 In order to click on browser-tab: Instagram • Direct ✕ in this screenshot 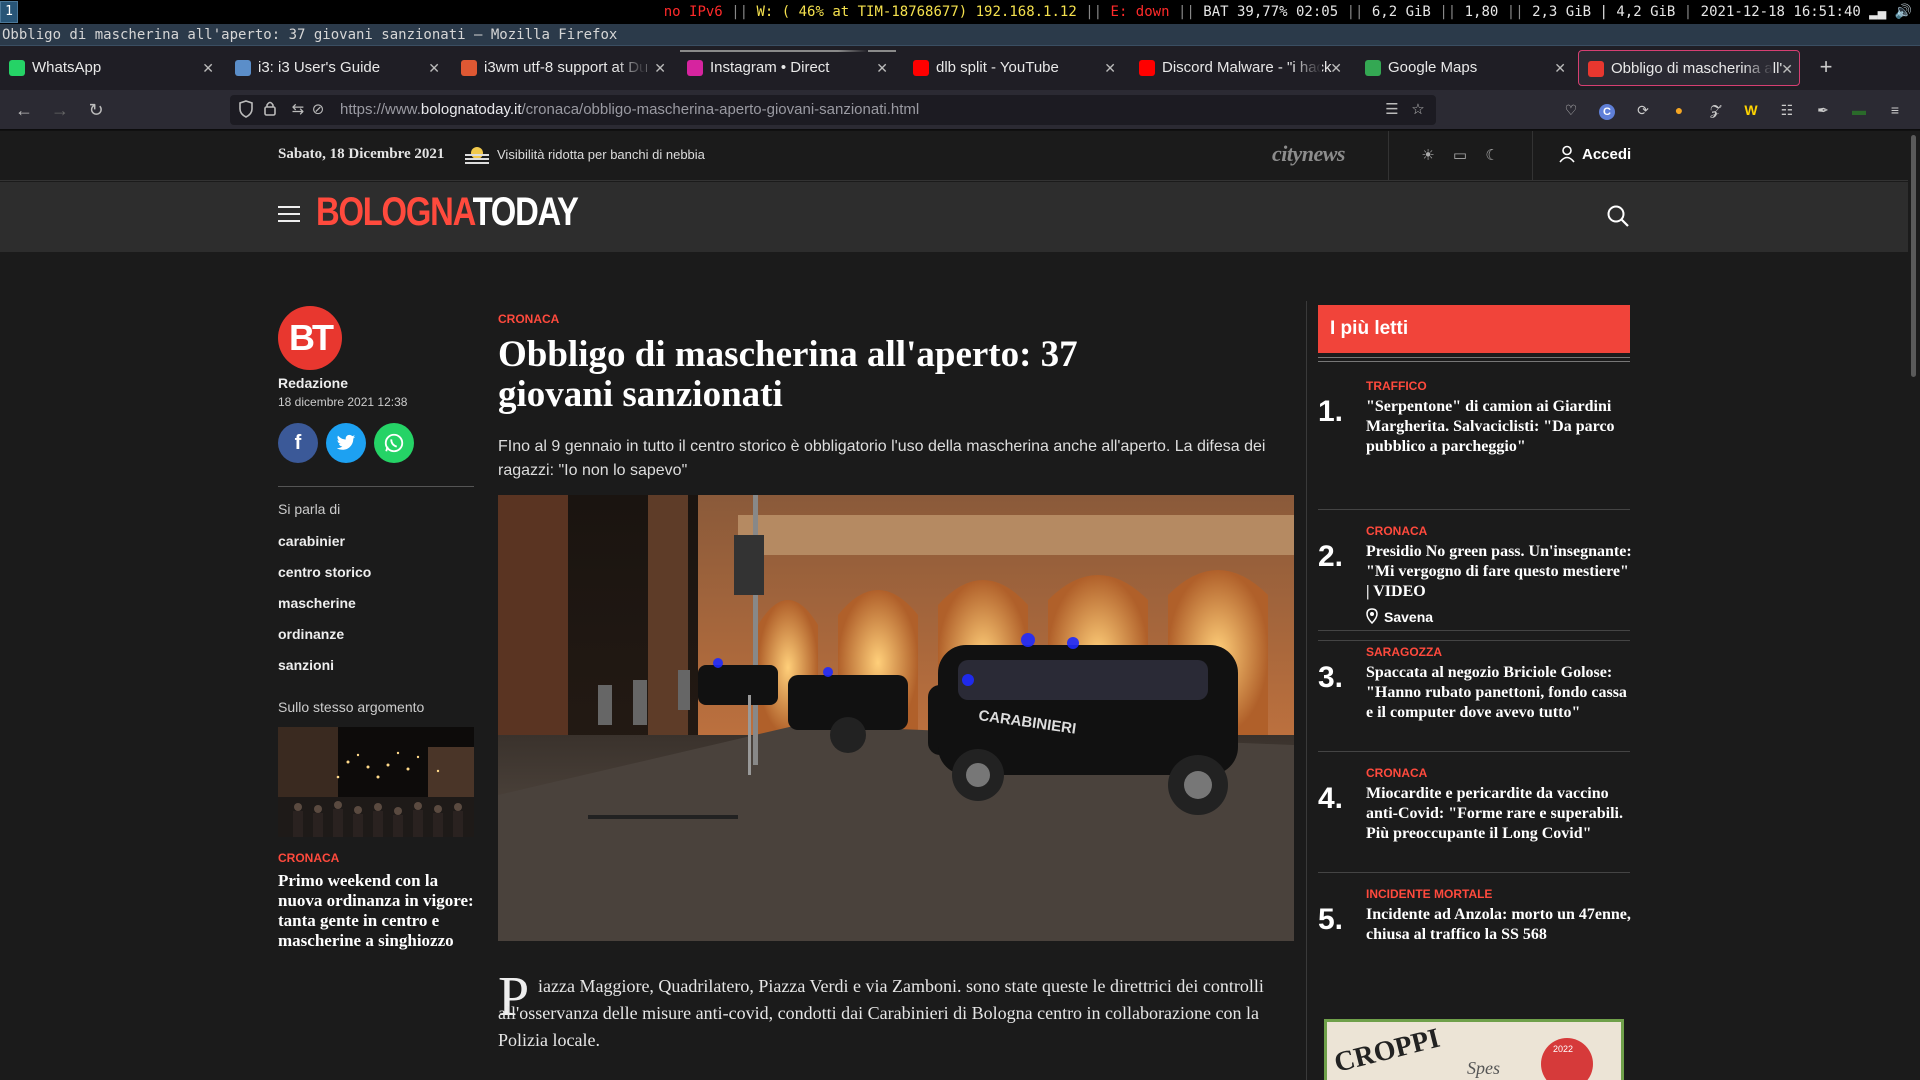, I will do `click(786, 68)`.